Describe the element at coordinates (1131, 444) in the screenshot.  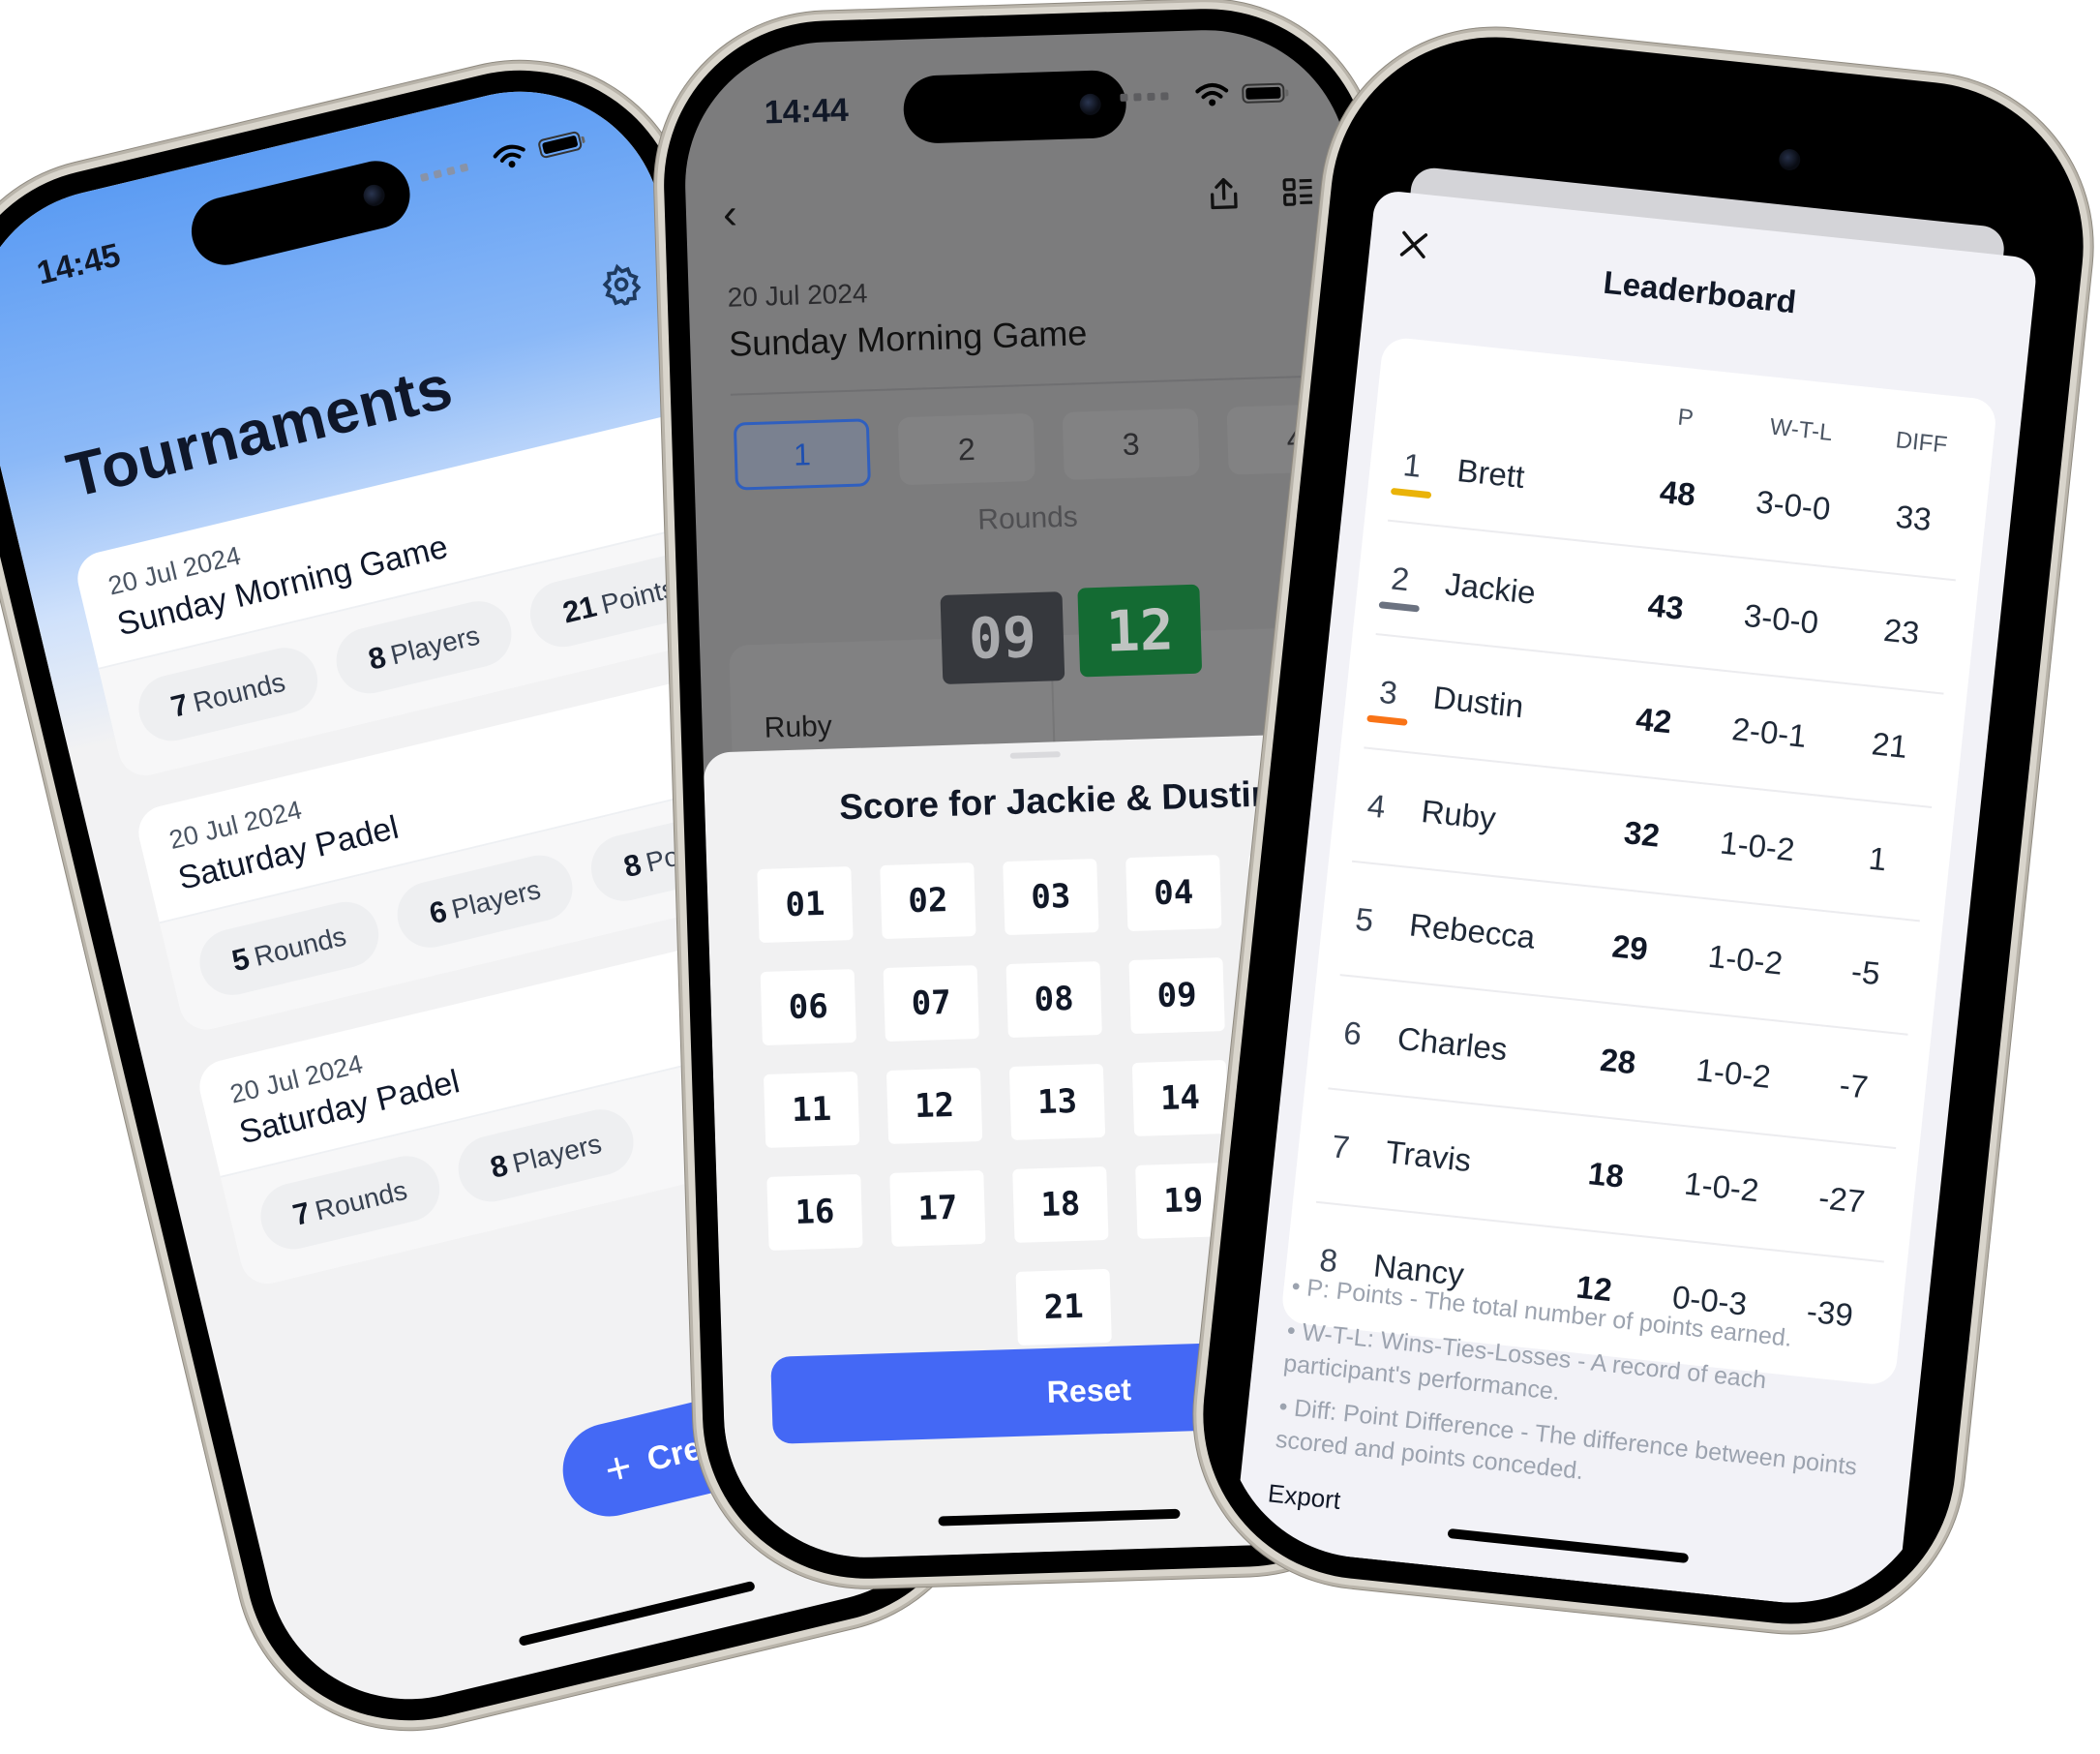
I see `round-tab-3: 3` at that location.